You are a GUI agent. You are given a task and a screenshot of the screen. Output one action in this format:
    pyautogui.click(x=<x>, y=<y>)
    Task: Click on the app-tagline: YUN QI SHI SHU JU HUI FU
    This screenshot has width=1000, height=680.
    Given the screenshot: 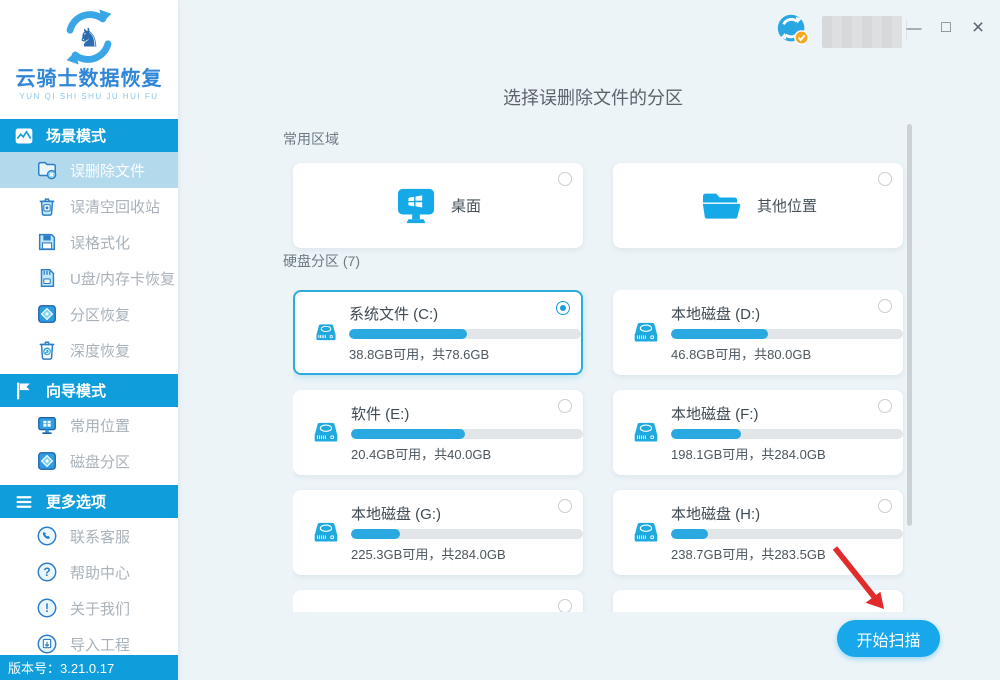 What is the action you would take?
    pyautogui.click(x=89, y=96)
    